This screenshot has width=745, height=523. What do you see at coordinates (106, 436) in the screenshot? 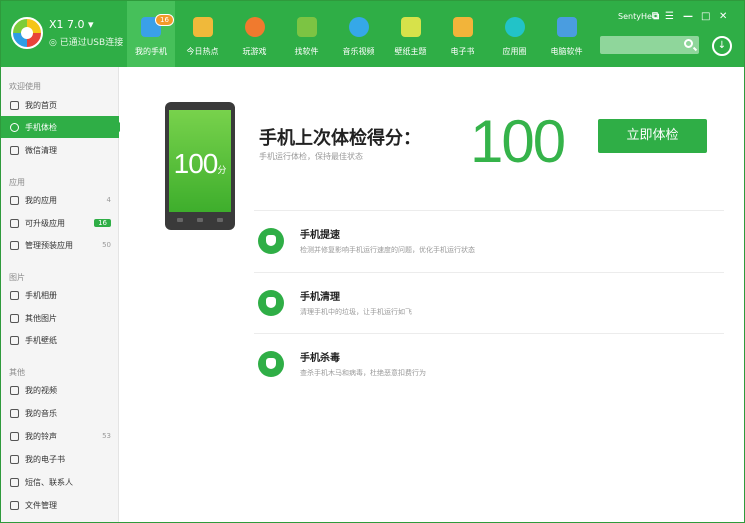
I see `count-badge: 53` at bounding box center [106, 436].